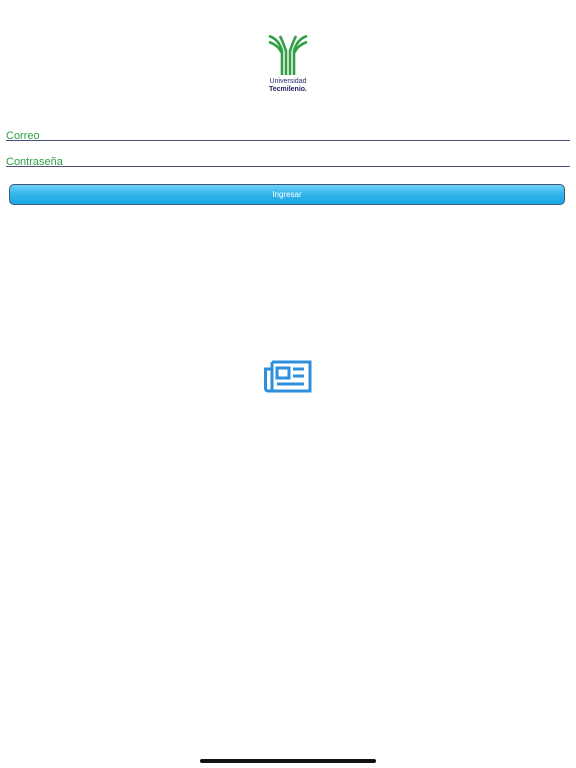 The width and height of the screenshot is (576, 768). I want to click on home-indicator, so click(288, 761).